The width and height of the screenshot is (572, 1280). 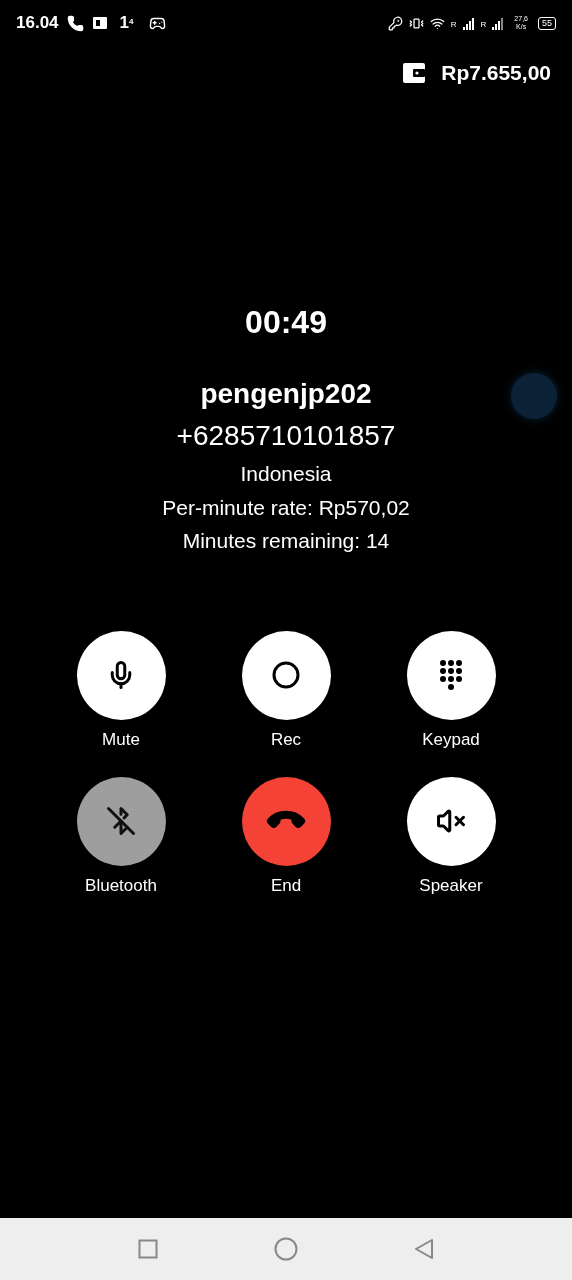 I want to click on contact-name: pengenjp202, so click(x=286, y=393).